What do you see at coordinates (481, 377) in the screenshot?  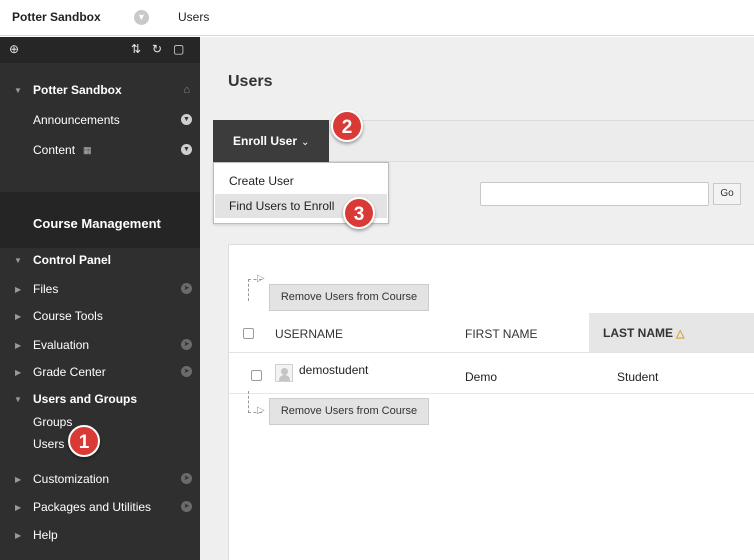 I see `cell-first-name: Demo` at bounding box center [481, 377].